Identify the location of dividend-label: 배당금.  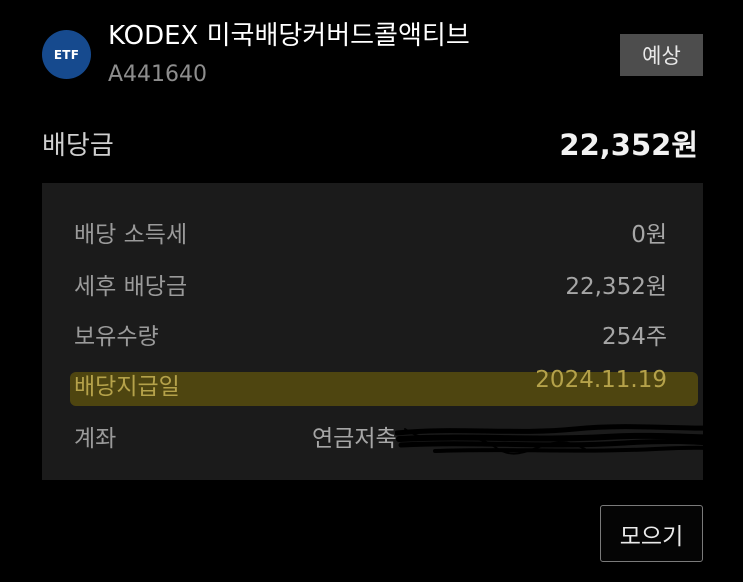
(78, 146).